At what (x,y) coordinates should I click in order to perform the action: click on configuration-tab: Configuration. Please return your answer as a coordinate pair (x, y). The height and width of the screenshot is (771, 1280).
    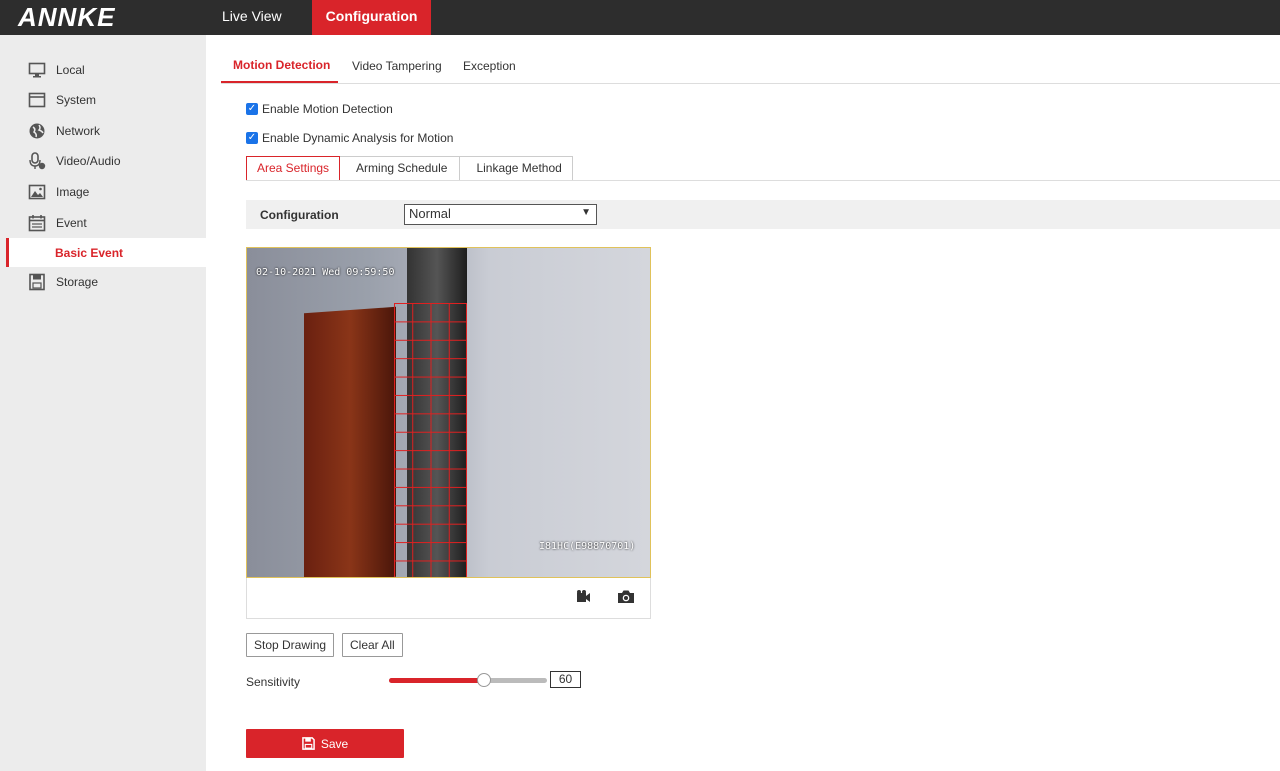
    Looking at the image, I should click on (371, 17).